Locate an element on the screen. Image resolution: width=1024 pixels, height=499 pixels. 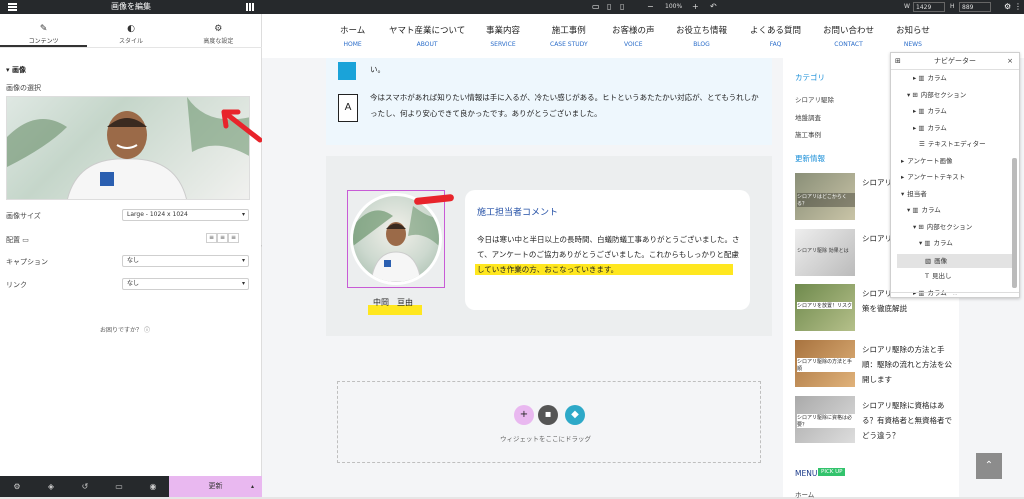
width-input: 1429 is located at coordinates (929, 7).